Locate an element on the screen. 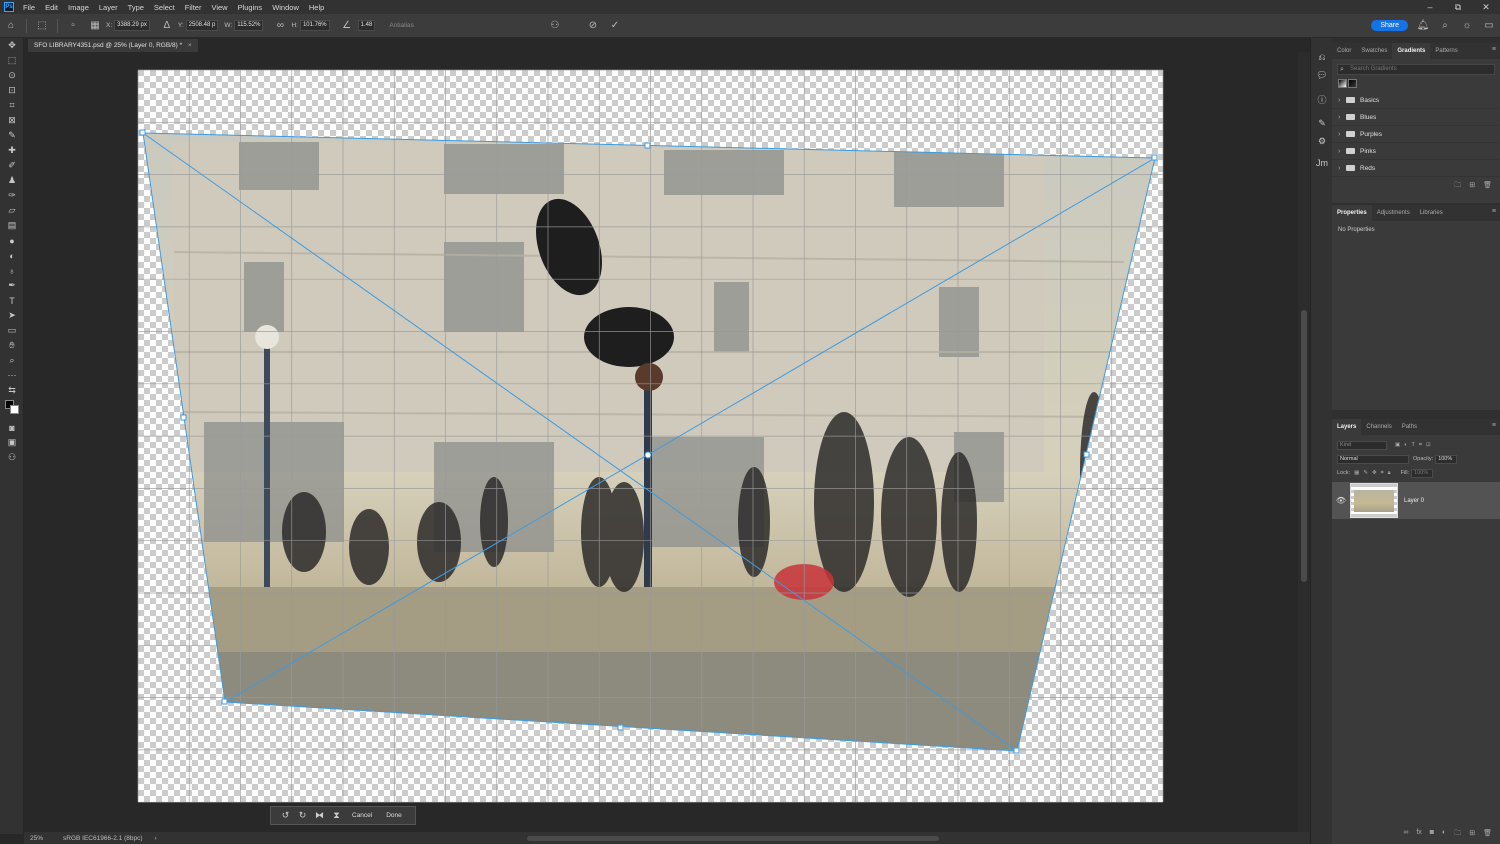 Image resolution: width=1500 pixels, height=844 pixels. flip-icon: ⧓ is located at coordinates (319, 815).